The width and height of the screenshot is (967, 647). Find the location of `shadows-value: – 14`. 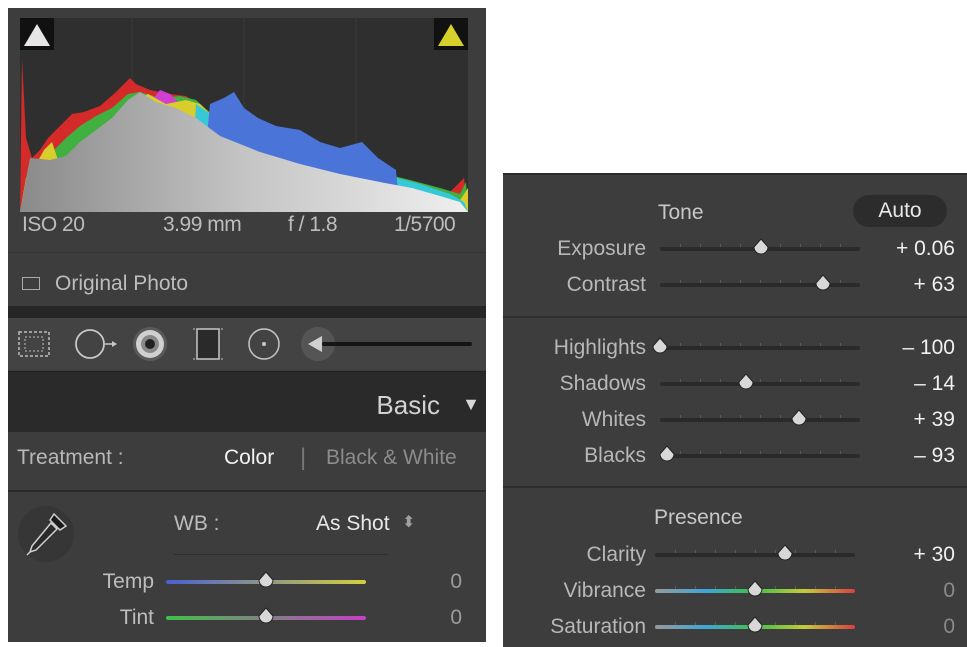

shadows-value: – 14 is located at coordinates (934, 384).